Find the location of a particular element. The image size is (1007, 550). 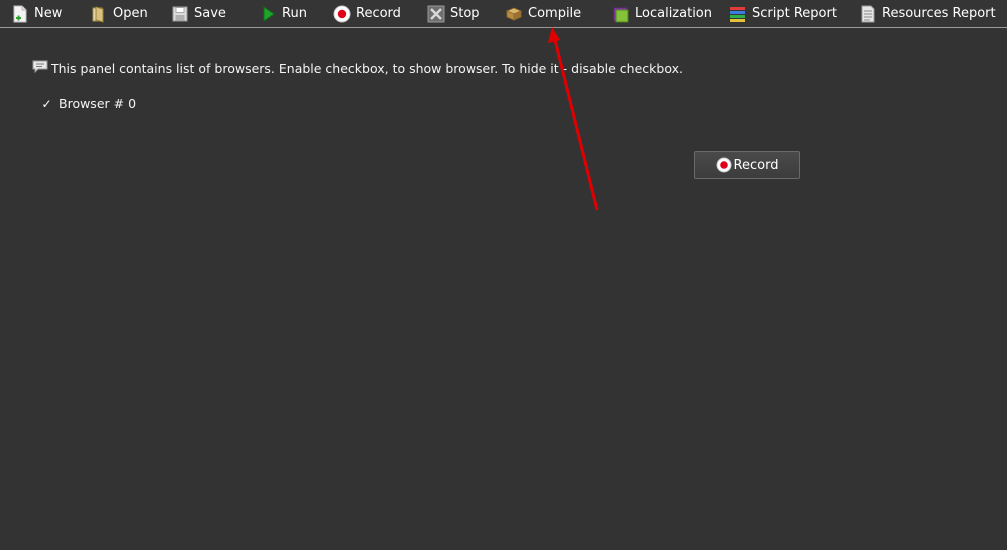

new-button: New is located at coordinates (36, 13).